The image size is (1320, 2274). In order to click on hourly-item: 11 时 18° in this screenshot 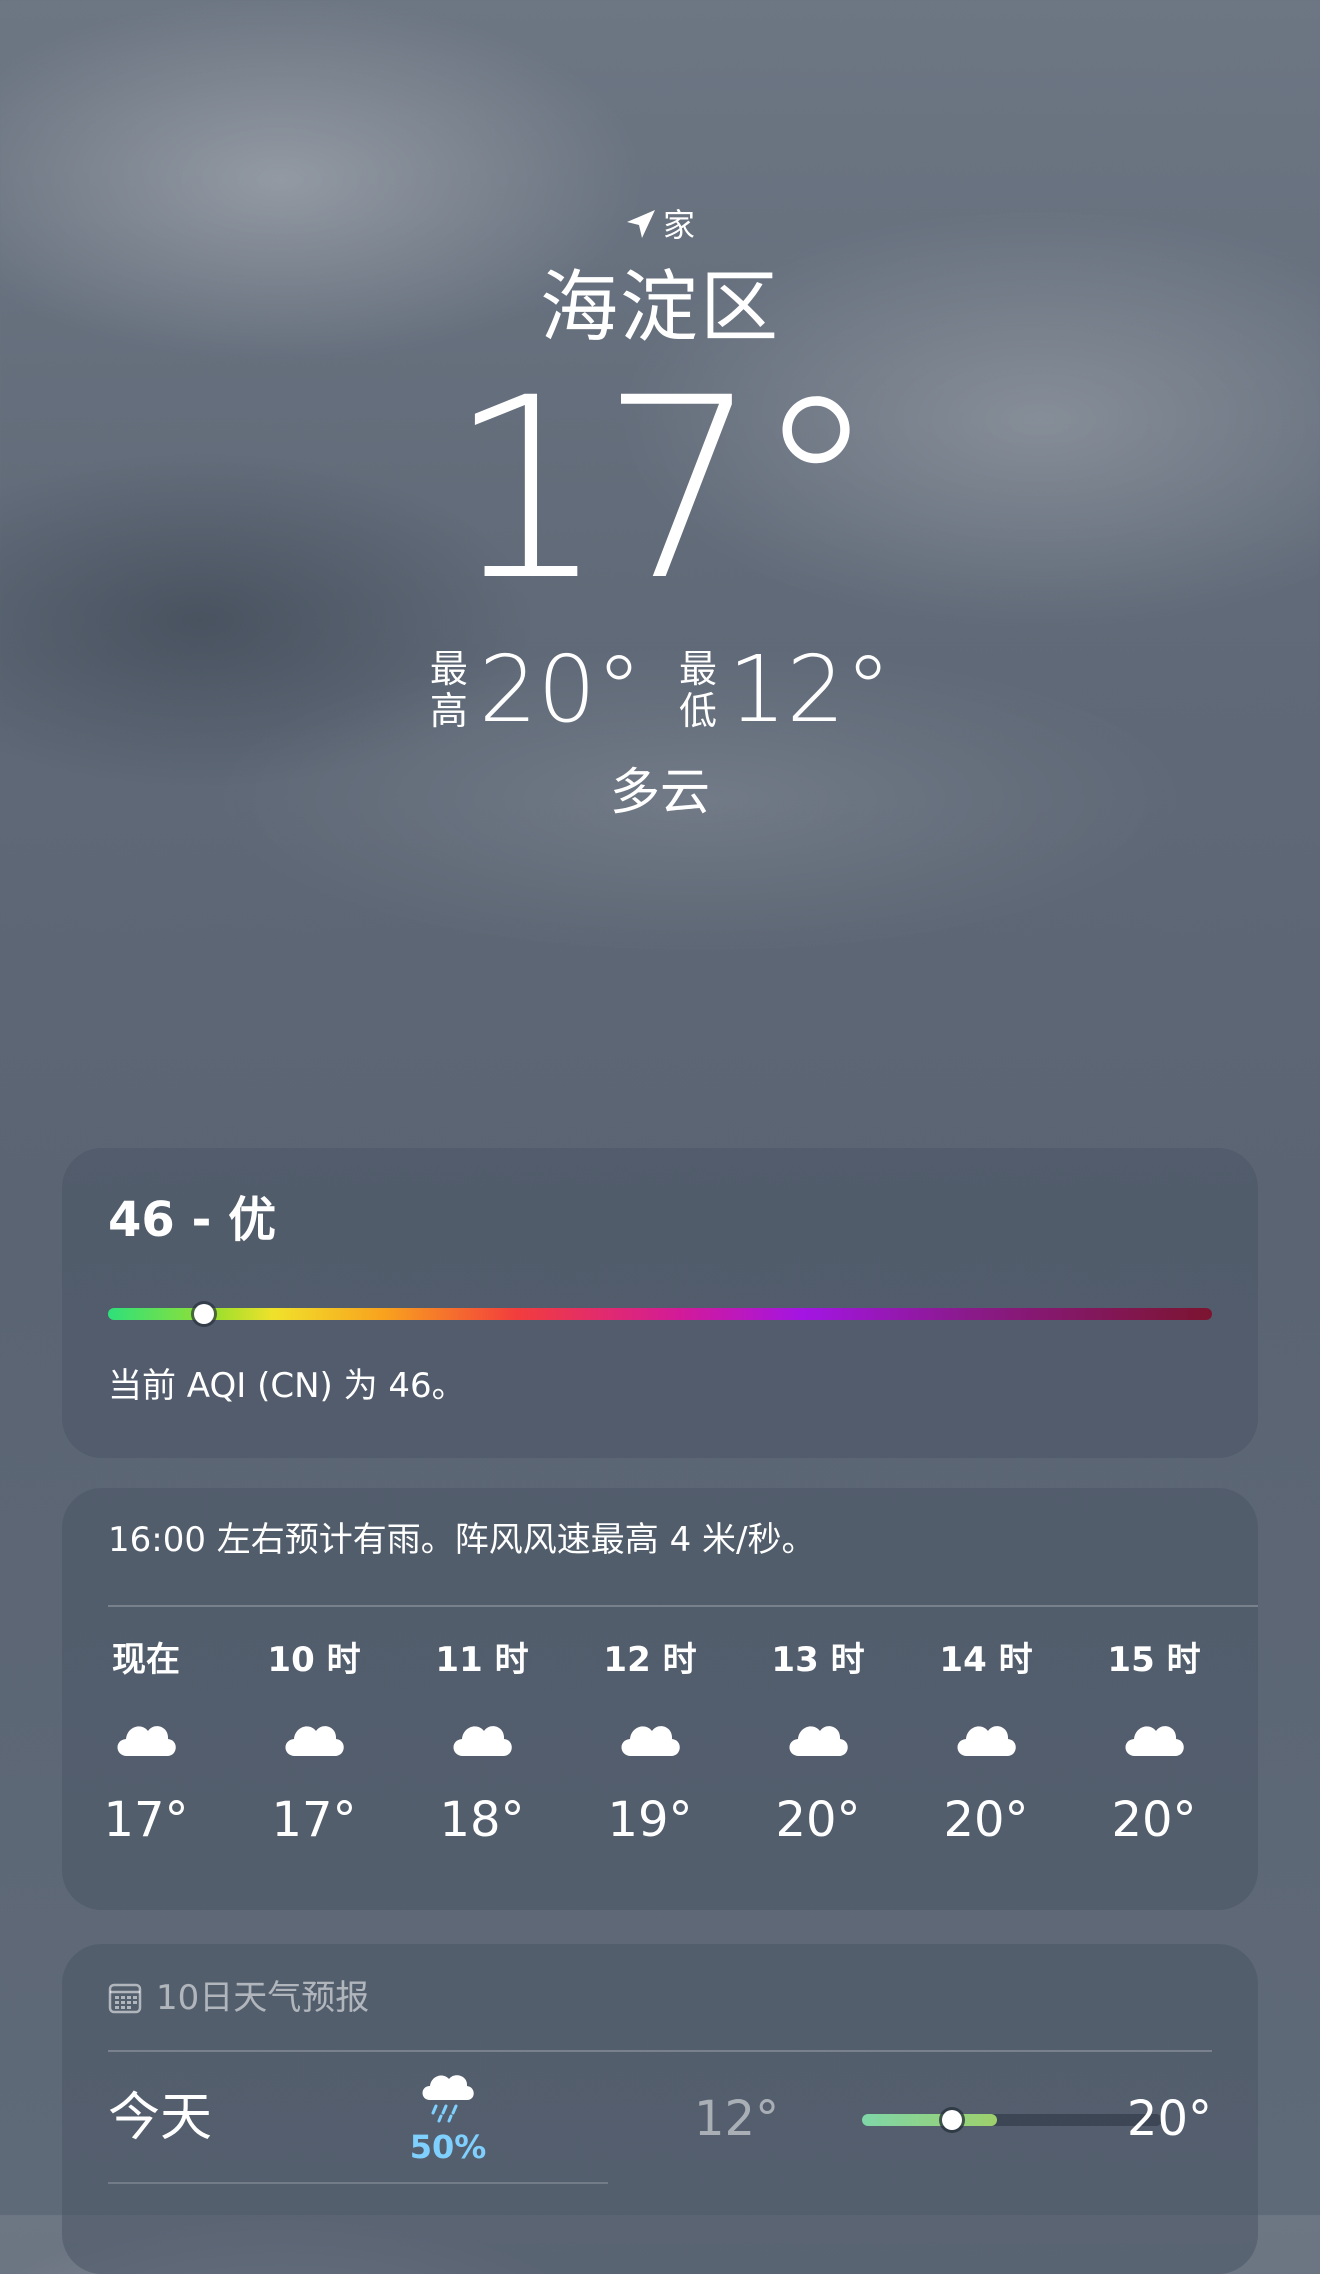, I will do `click(482, 1744)`.